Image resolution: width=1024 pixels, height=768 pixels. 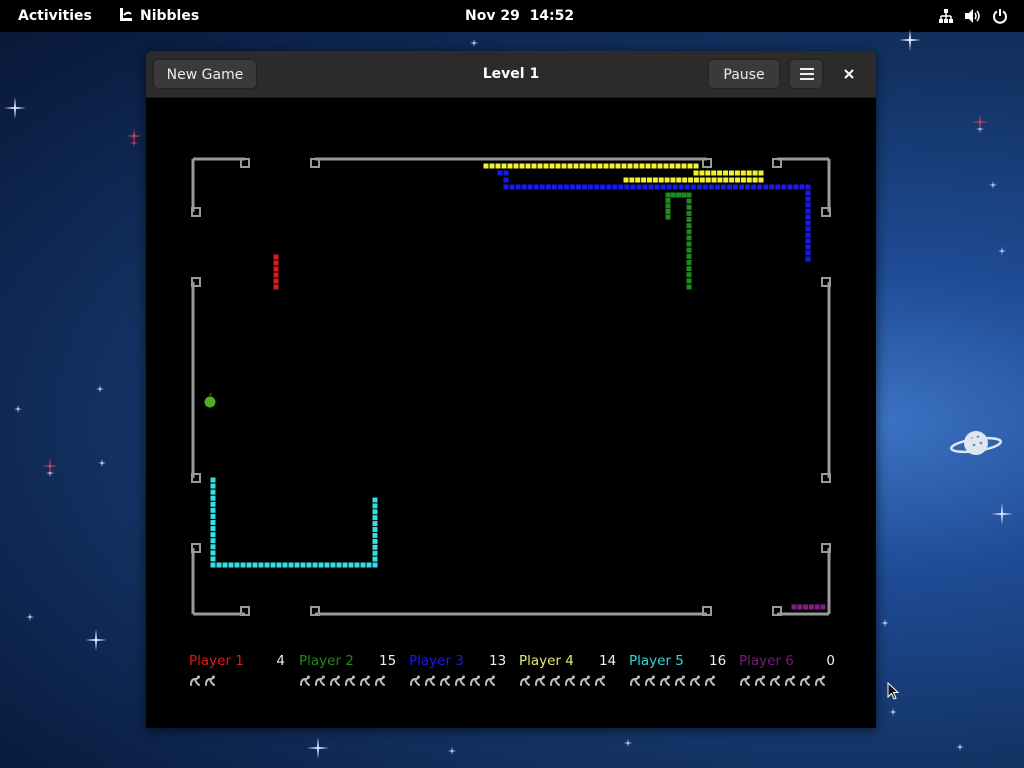 What do you see at coordinates (126, 12) in the screenshot?
I see `nibbles-app-icon` at bounding box center [126, 12].